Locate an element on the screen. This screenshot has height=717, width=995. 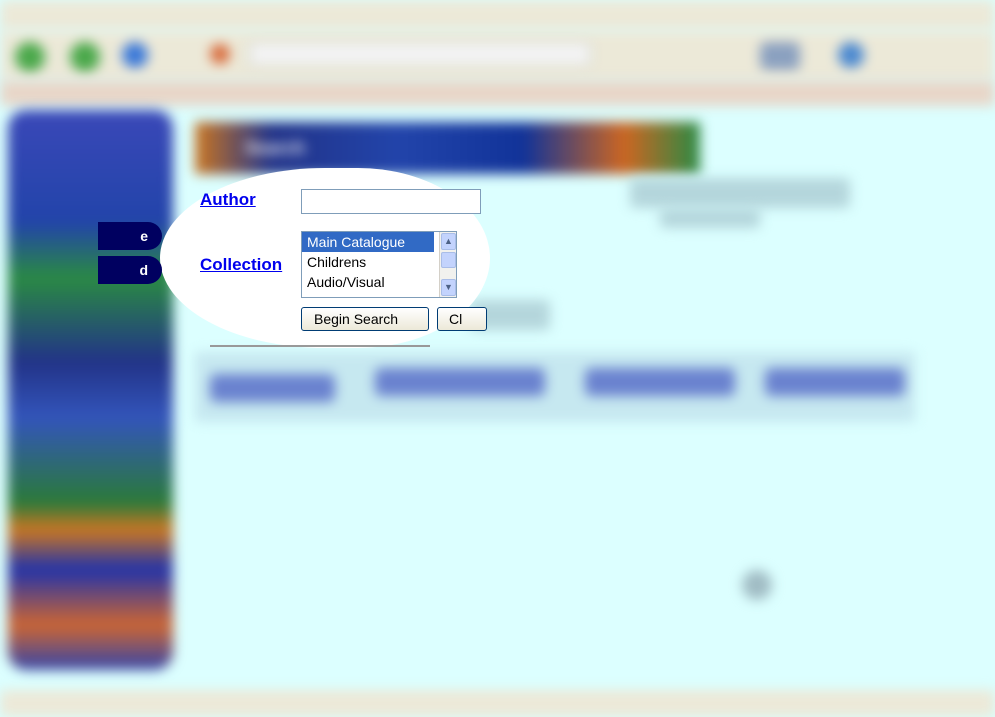
scroll-up-icon: ▲ is located at coordinates (448, 241).